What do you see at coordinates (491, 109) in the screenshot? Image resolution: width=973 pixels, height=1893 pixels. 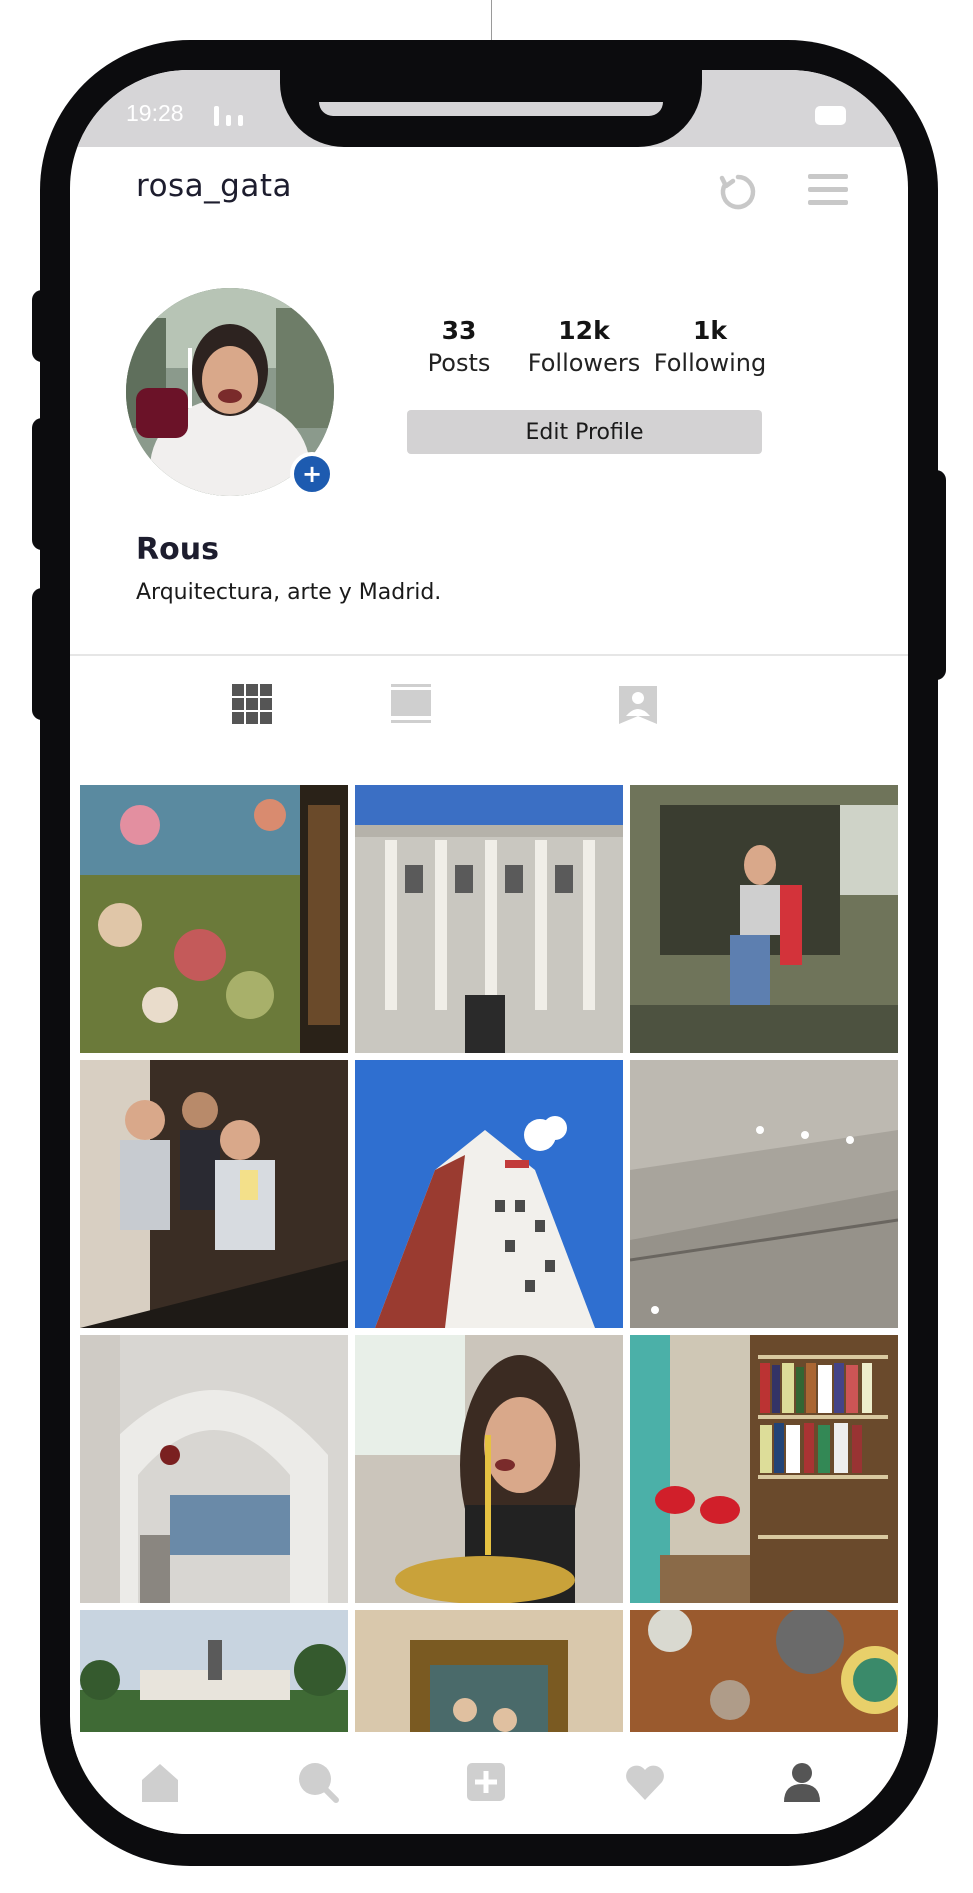 I see `speaker-grille` at bounding box center [491, 109].